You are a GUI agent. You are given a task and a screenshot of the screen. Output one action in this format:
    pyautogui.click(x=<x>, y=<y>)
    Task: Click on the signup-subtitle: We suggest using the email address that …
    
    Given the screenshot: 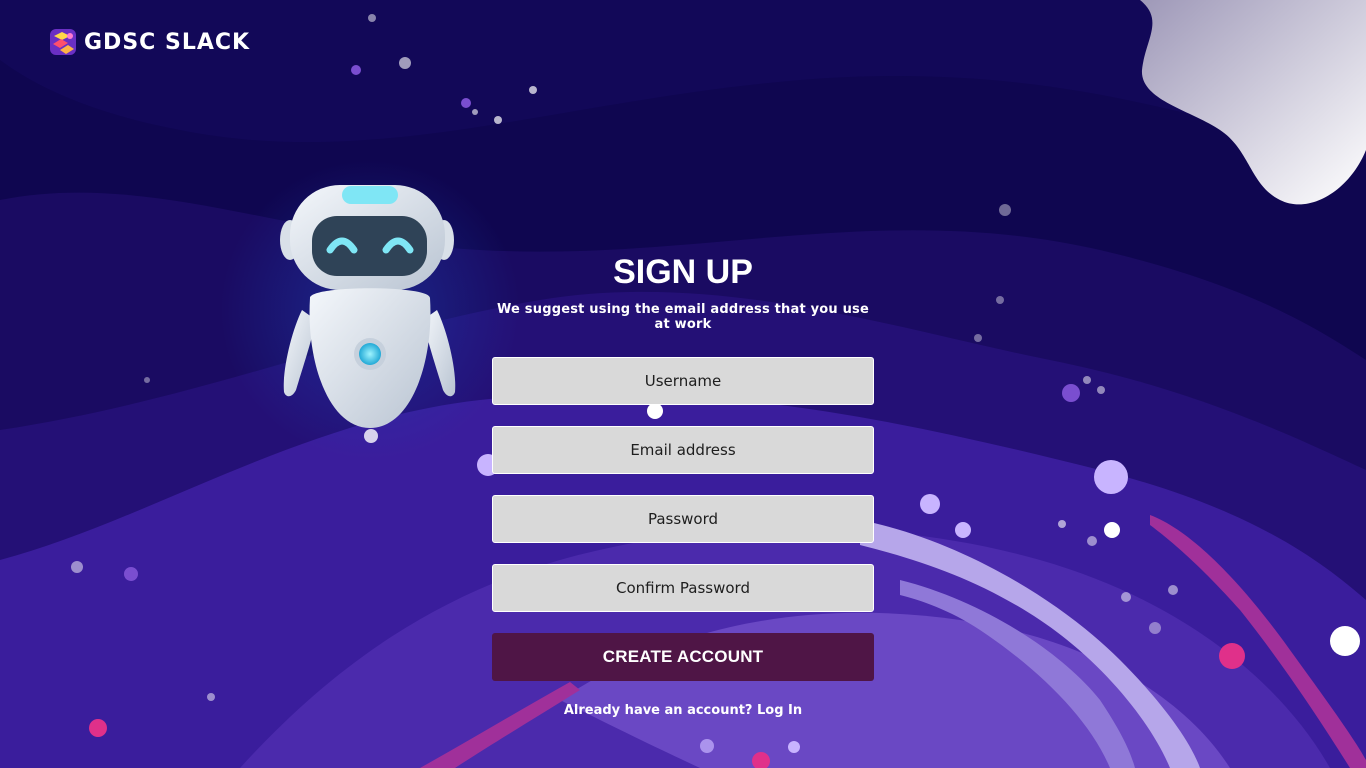 What is the action you would take?
    pyautogui.click(x=683, y=317)
    